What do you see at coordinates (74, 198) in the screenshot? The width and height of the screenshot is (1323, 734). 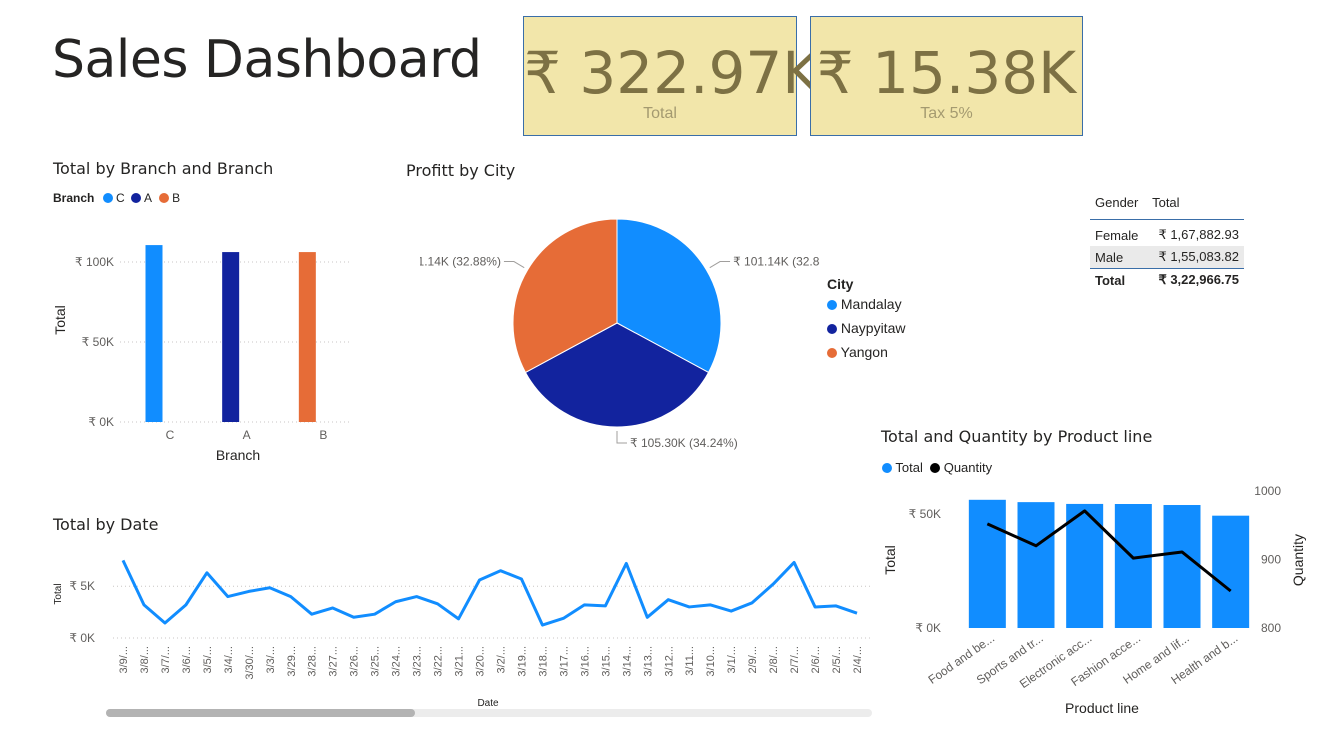 I see `branch-legend-title: Branch` at bounding box center [74, 198].